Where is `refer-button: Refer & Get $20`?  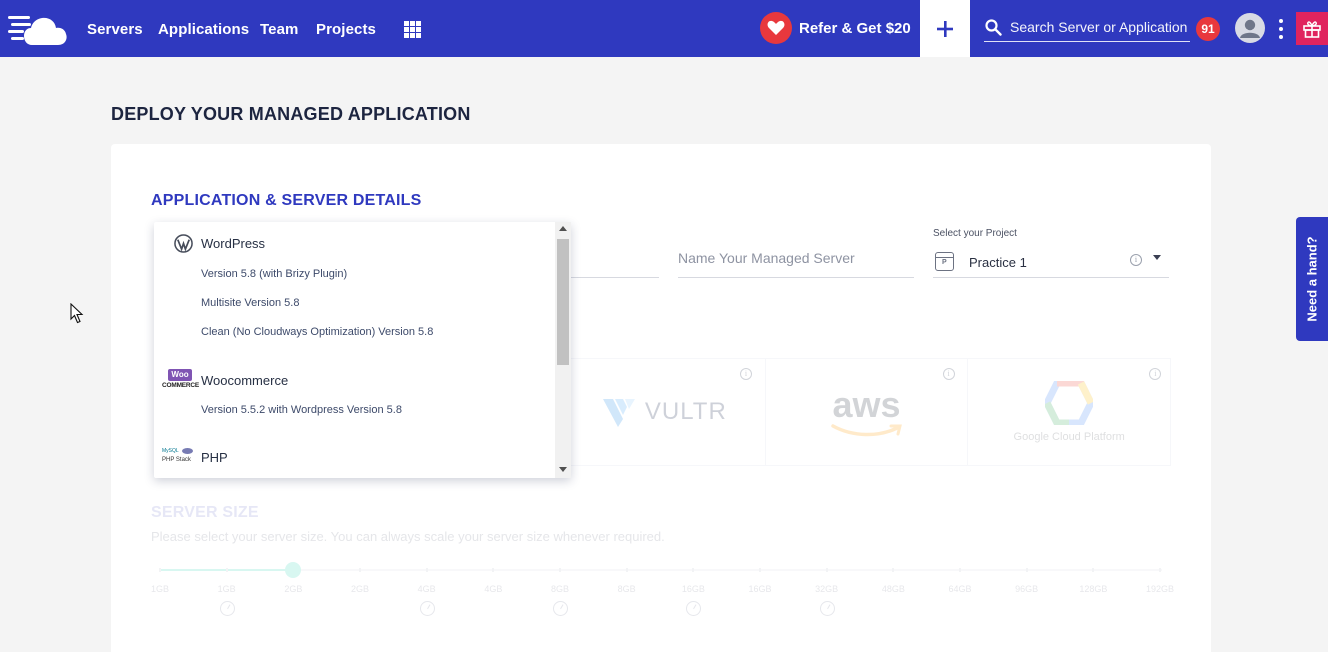
refer-button: Refer & Get $20 is located at coordinates (835, 28).